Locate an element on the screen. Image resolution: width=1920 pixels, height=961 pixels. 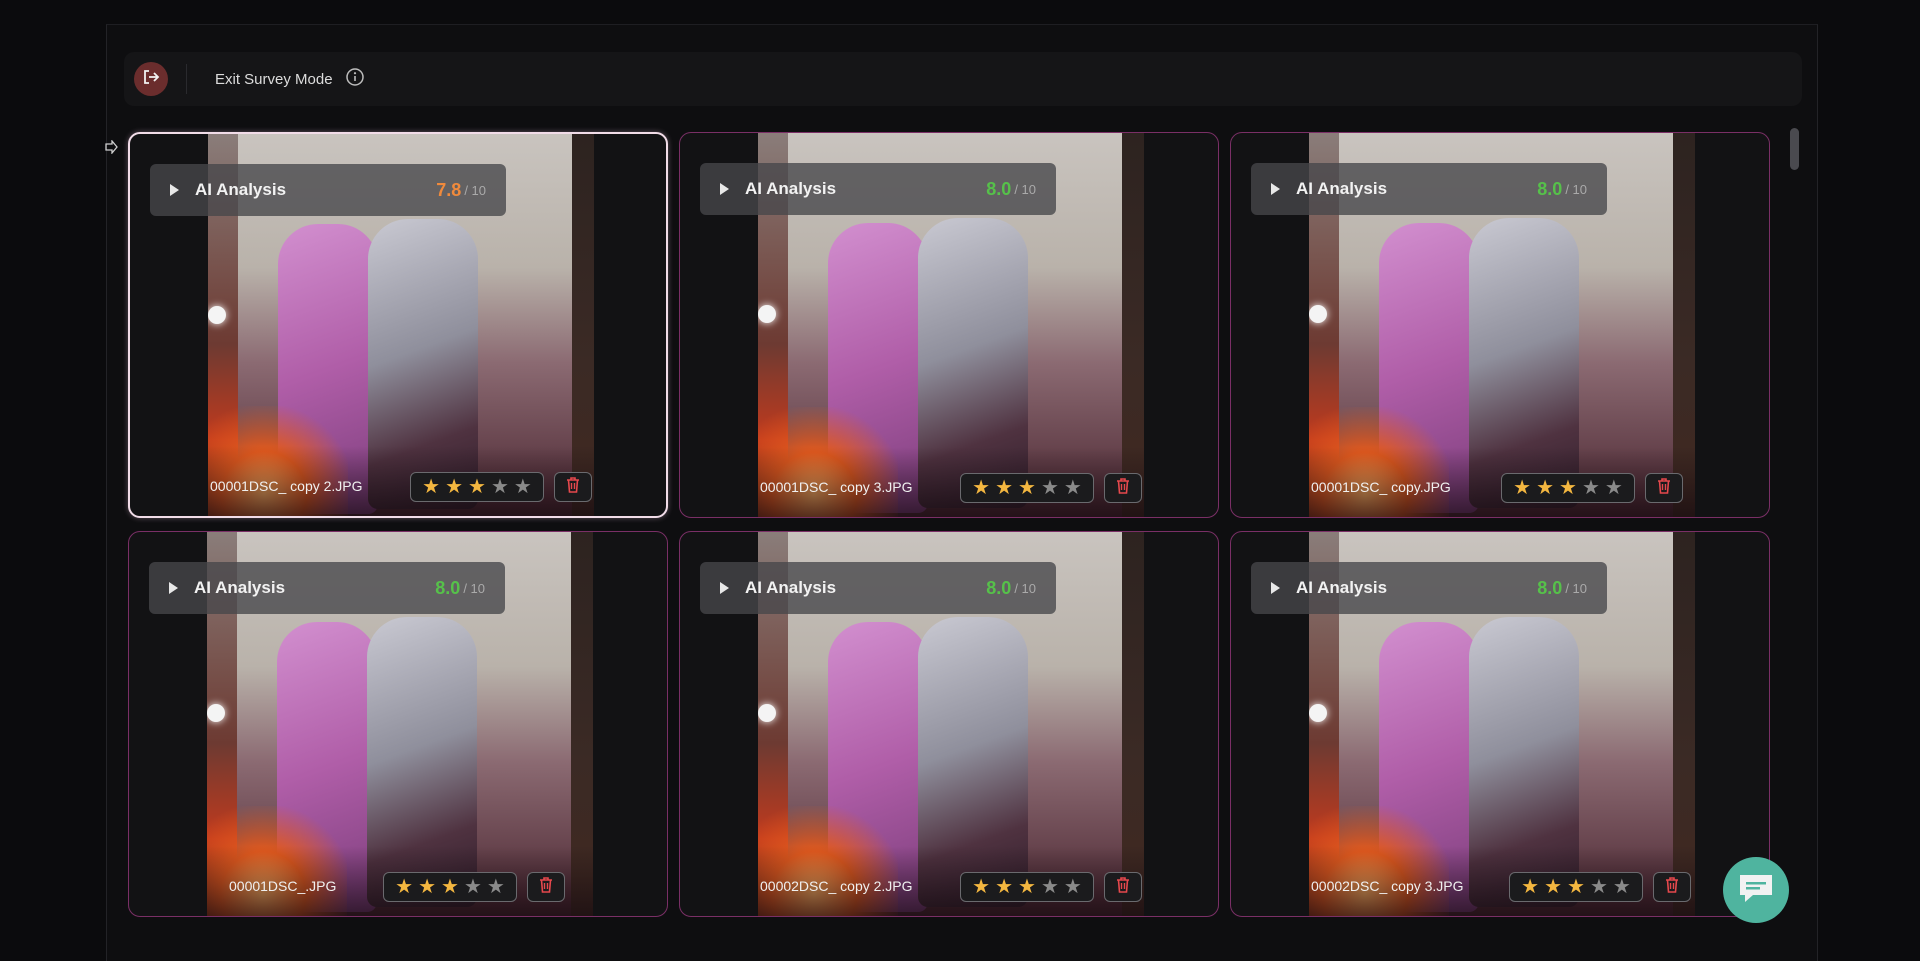
chat-button is located at coordinates (1756, 890).